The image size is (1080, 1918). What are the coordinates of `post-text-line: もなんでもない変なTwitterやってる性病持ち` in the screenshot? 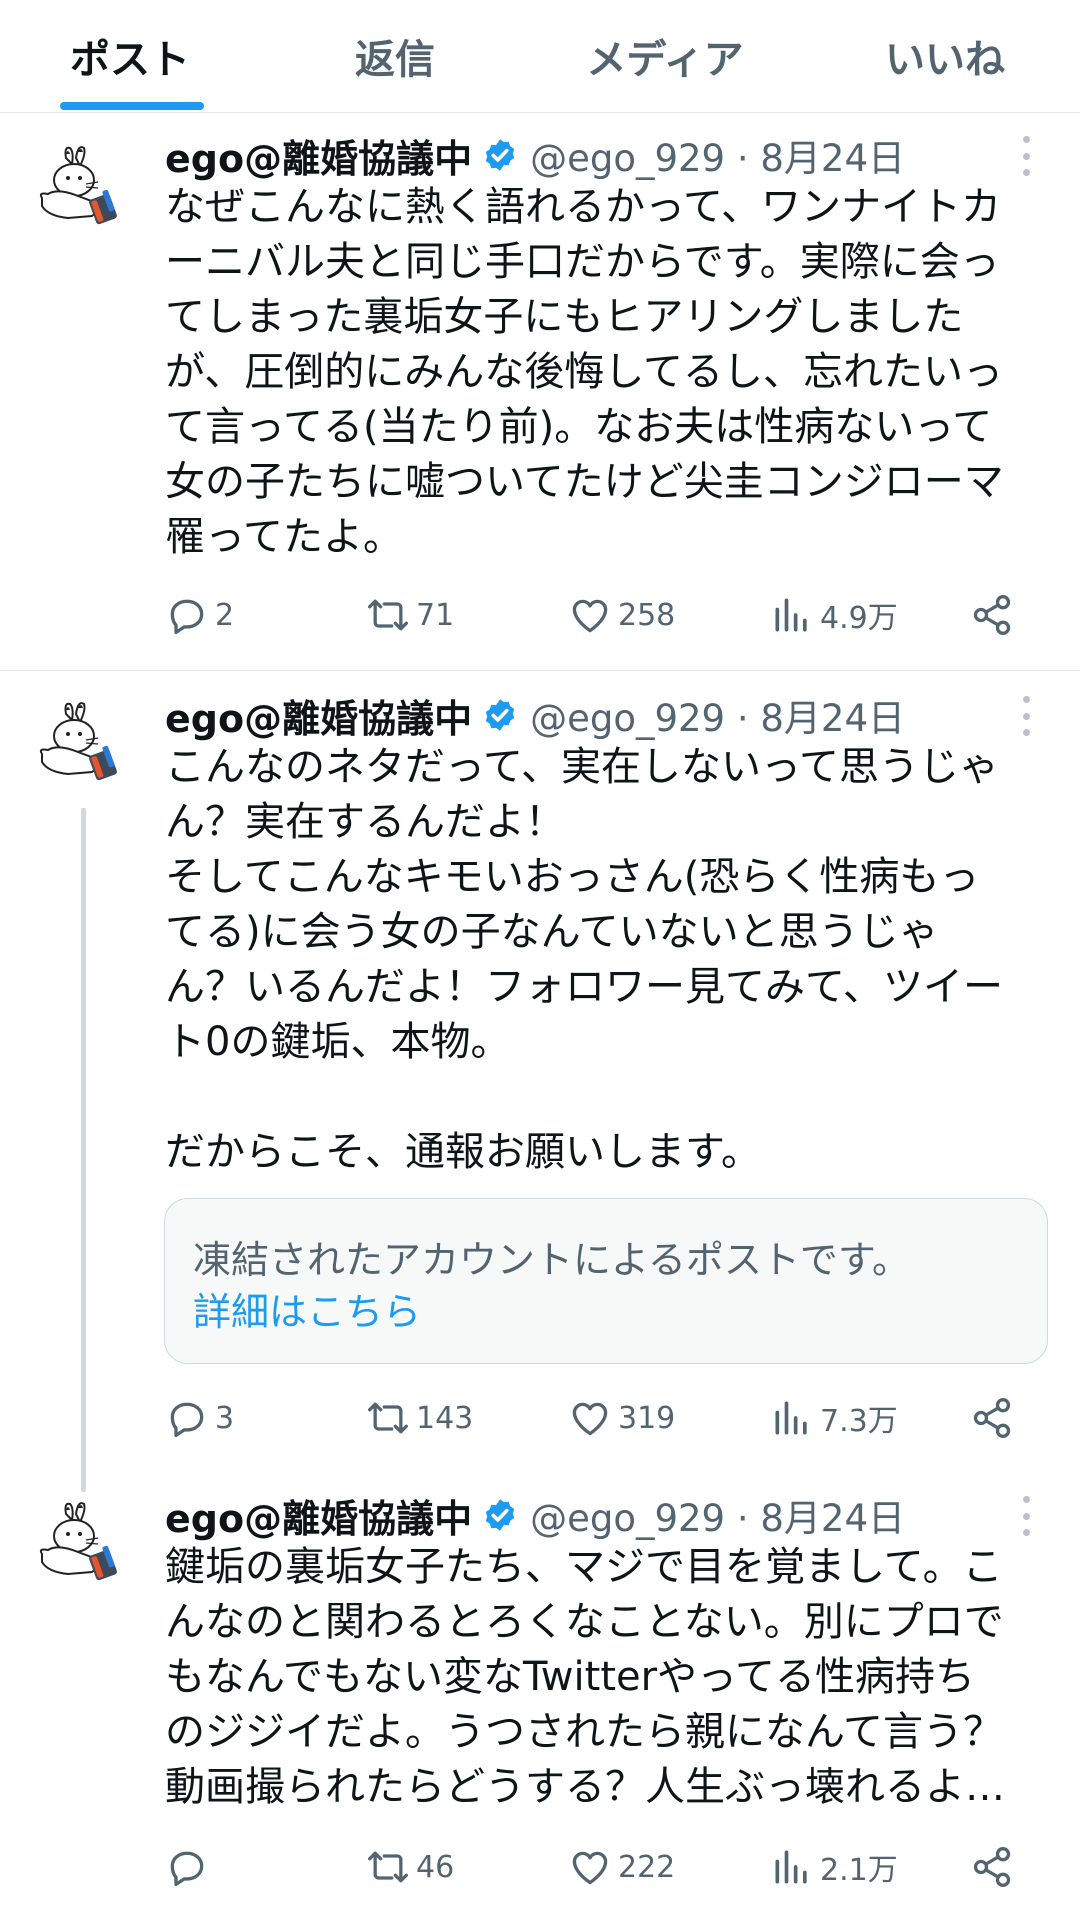 It's located at (570, 1677).